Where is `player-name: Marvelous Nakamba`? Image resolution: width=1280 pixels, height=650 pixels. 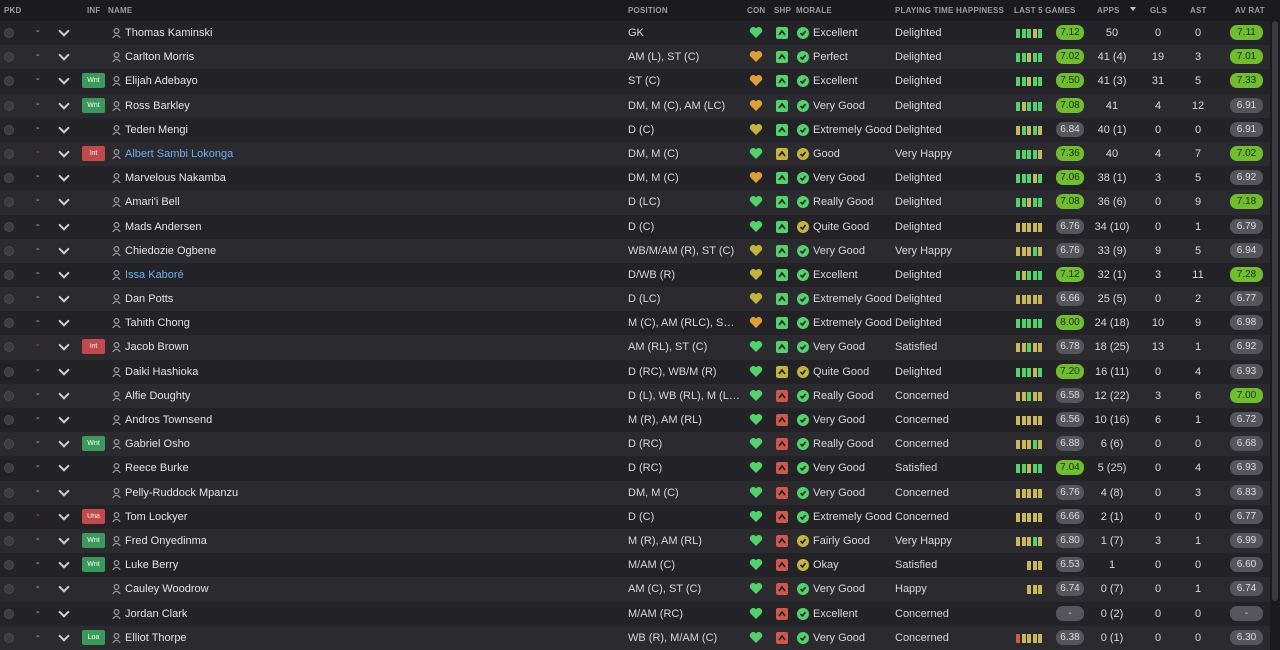
player-name: Marvelous Nakamba is located at coordinates (175, 178).